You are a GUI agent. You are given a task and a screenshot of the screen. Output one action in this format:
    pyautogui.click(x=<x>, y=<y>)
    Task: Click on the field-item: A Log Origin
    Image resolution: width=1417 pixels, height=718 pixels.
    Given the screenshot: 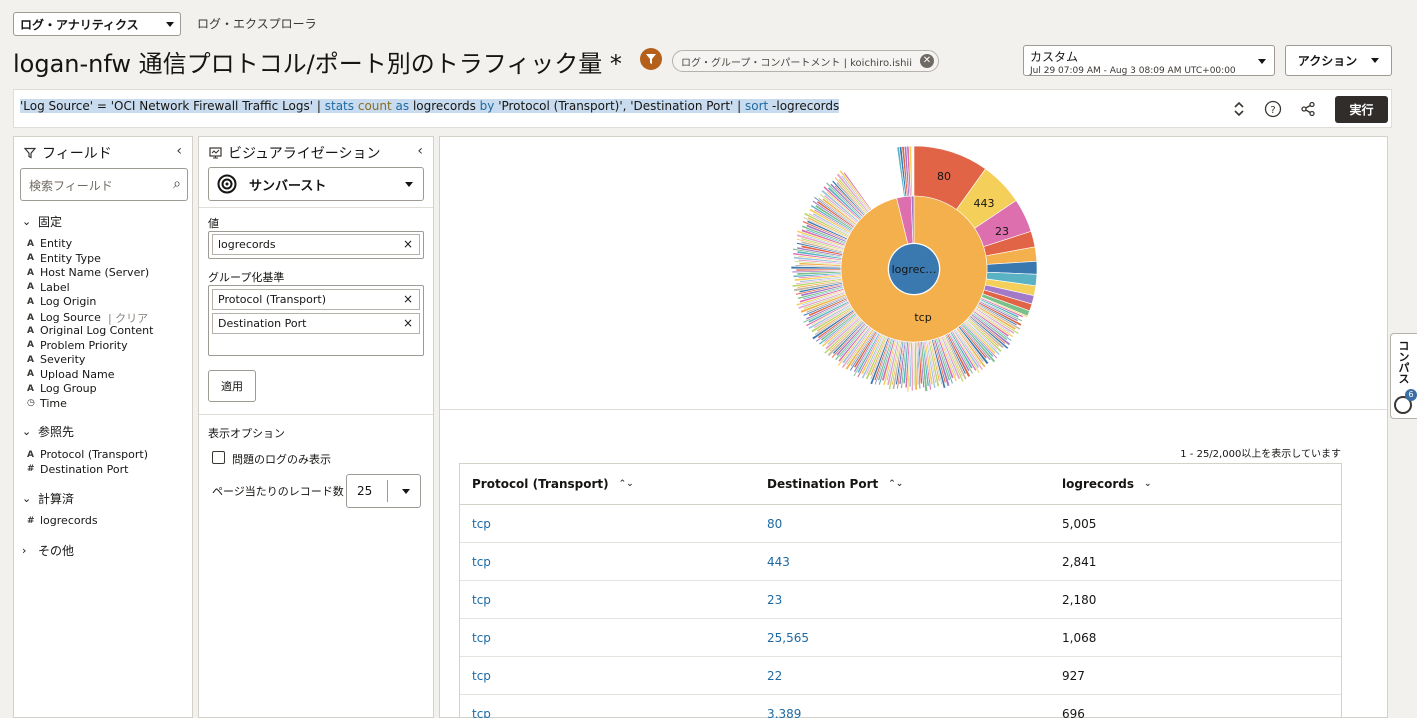 What is the action you would take?
    pyautogui.click(x=61, y=301)
    